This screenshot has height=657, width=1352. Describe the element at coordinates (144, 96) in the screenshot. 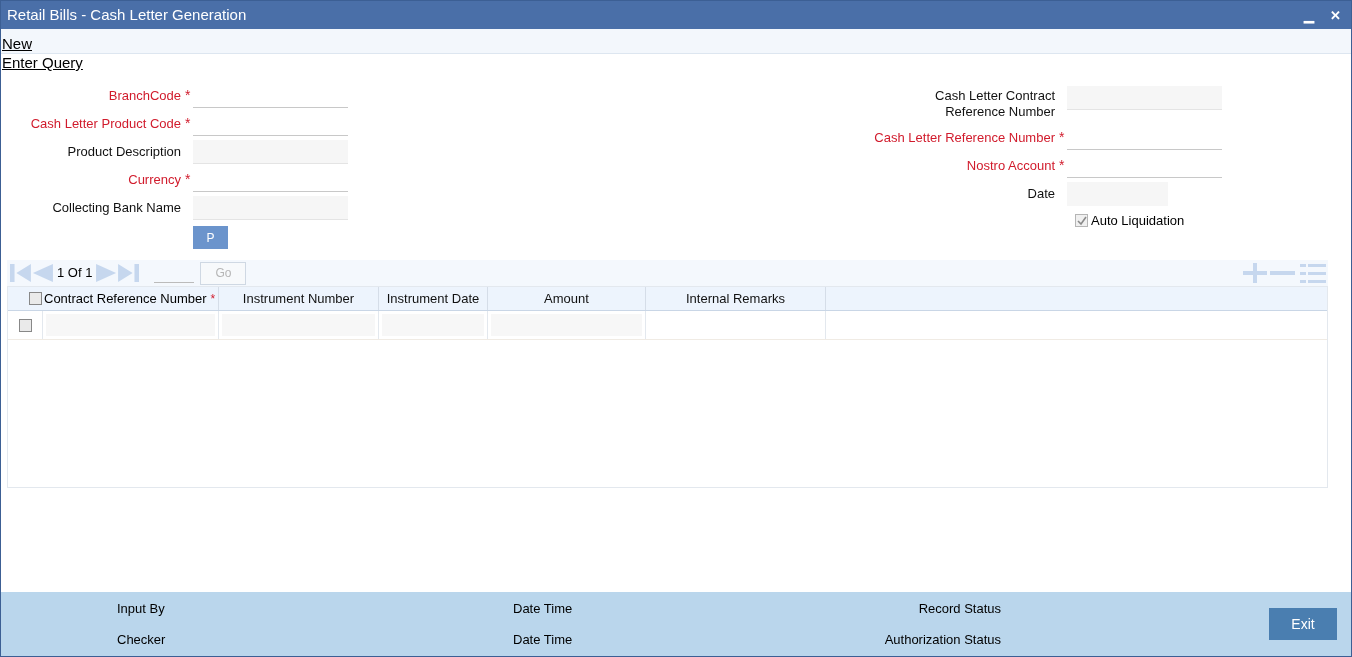

I see `field-label: BranchCode` at that location.